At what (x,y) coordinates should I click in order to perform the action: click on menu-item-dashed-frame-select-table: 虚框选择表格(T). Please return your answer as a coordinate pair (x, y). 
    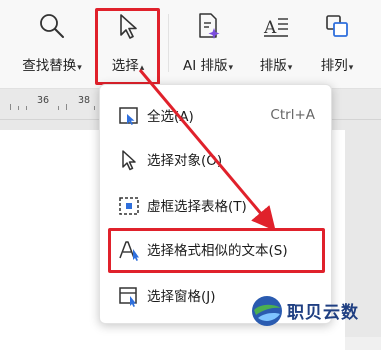
    Looking at the image, I should click on (215, 205).